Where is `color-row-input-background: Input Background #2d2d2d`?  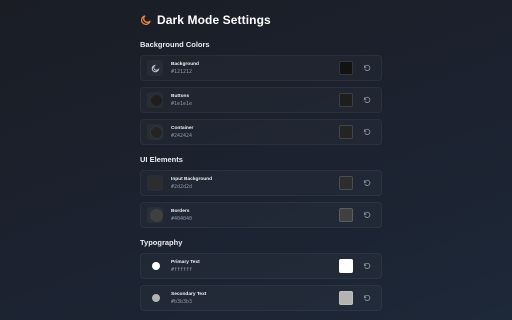 color-row-input-background: Input Background #2d2d2d is located at coordinates (261, 183).